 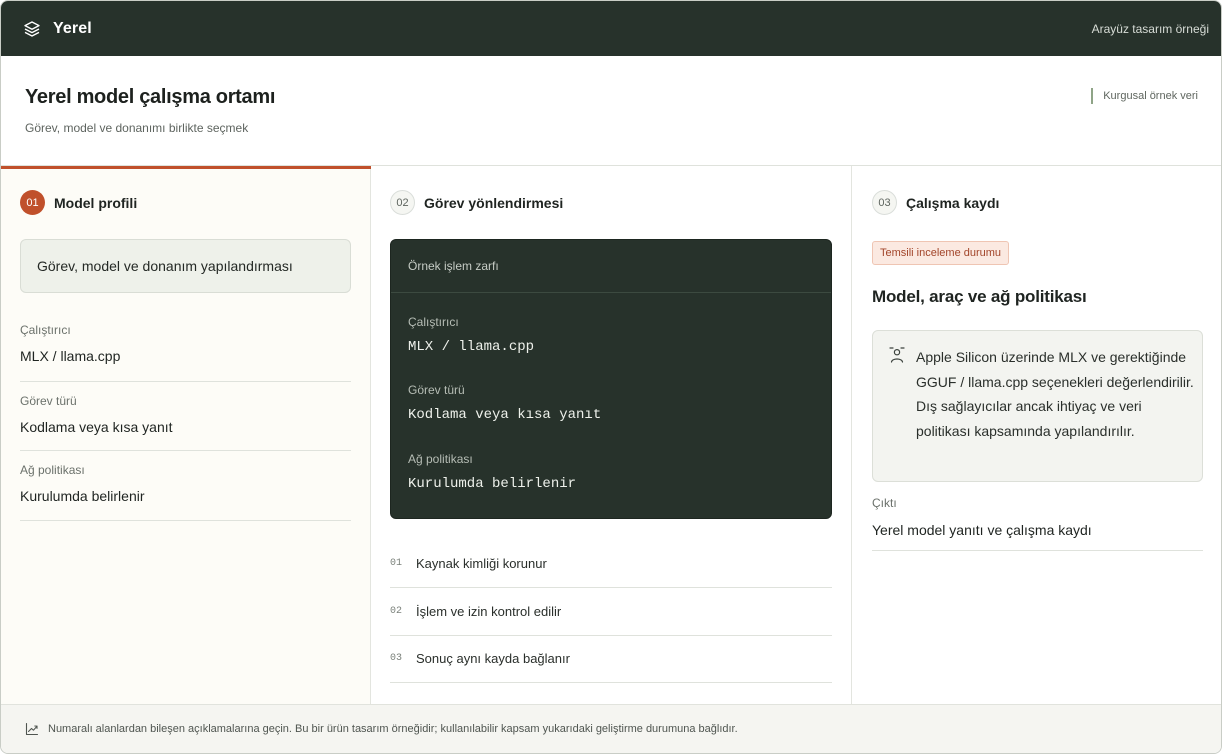 I want to click on section-title: Model profili, so click(x=96, y=202).